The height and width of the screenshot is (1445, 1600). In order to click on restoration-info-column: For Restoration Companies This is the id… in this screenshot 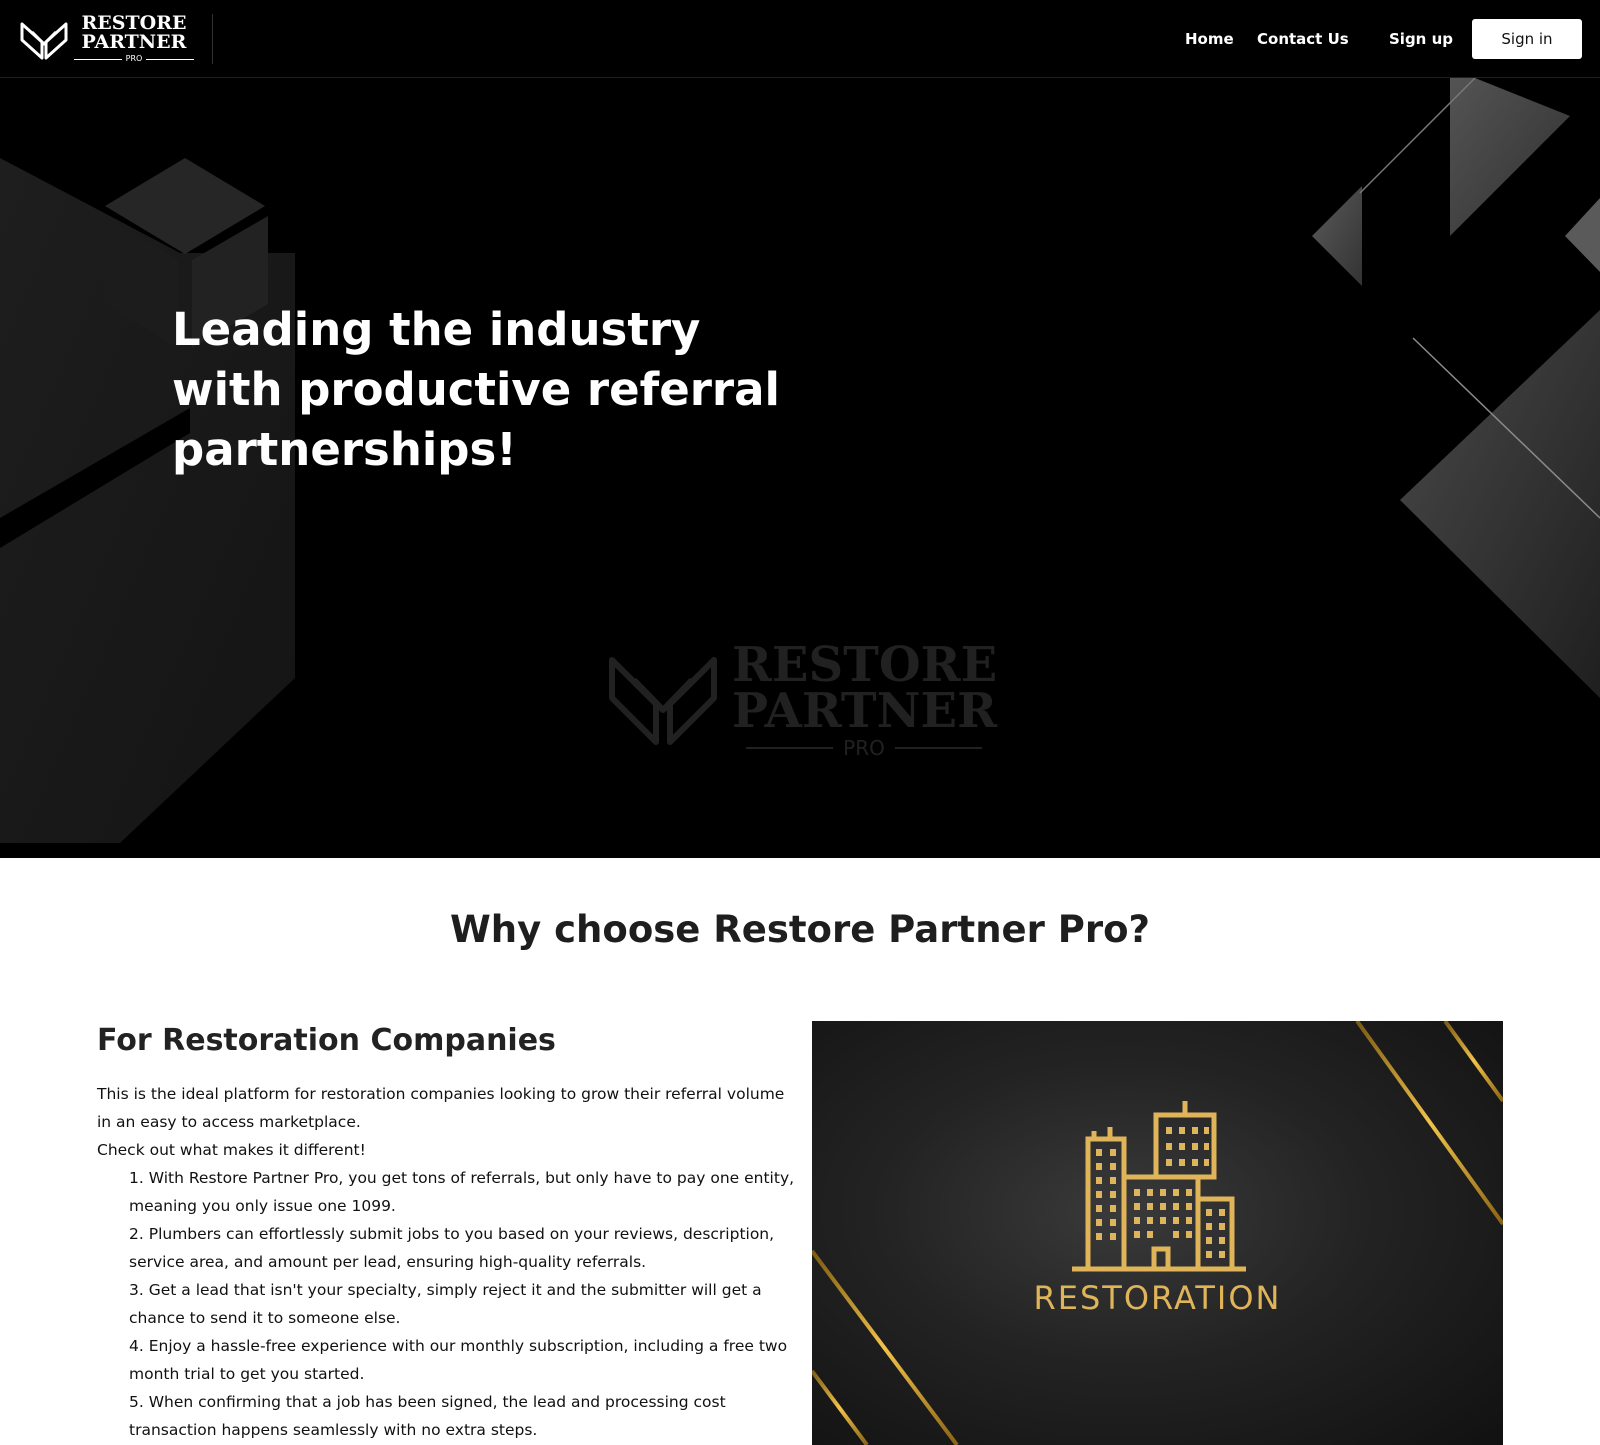, I will do `click(447, 1232)`.